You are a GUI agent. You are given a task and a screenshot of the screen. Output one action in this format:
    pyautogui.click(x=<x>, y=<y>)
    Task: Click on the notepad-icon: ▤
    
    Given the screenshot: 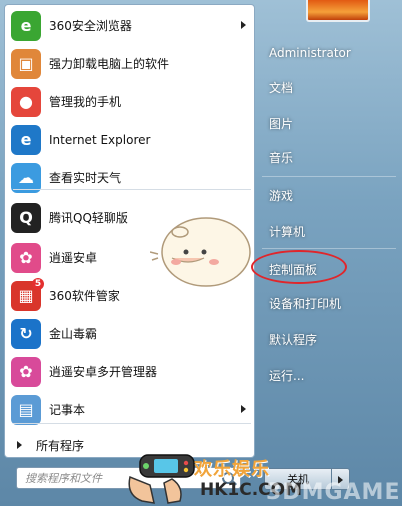 What is the action you would take?
    pyautogui.click(x=26, y=409)
    